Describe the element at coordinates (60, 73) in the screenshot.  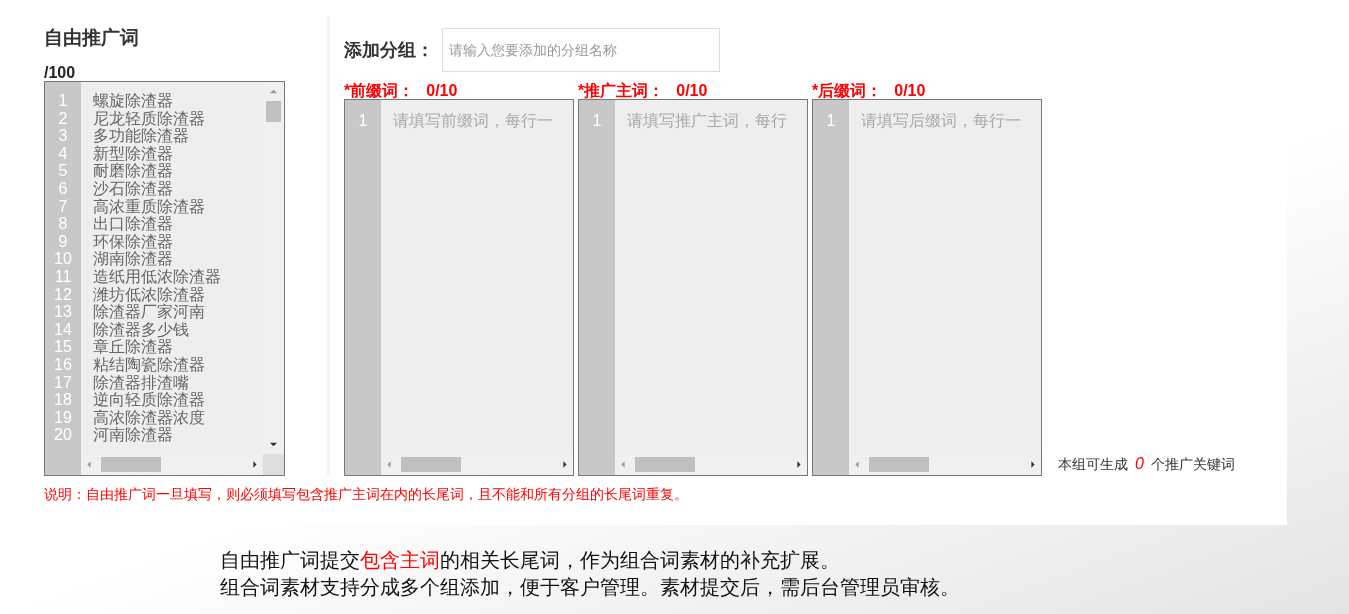
I see `keyword-counter: /100` at that location.